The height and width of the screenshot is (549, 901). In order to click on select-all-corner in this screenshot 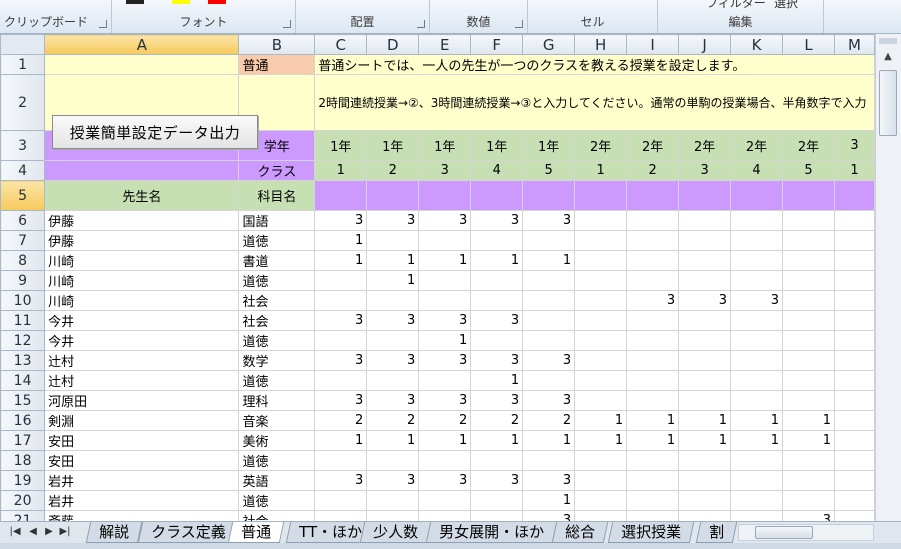, I will do `click(23, 44)`.